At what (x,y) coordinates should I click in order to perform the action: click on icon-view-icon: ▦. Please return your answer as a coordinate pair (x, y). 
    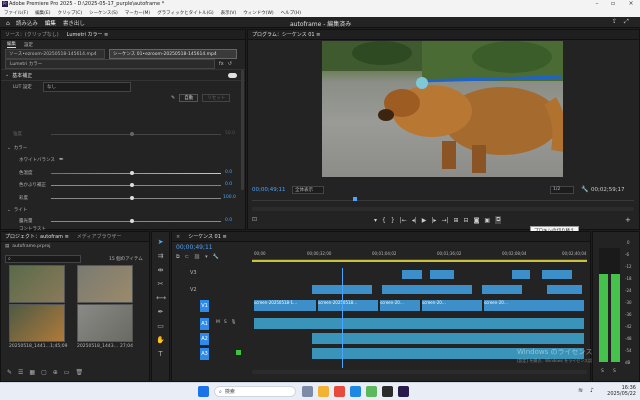
    Looking at the image, I should click on (32, 372).